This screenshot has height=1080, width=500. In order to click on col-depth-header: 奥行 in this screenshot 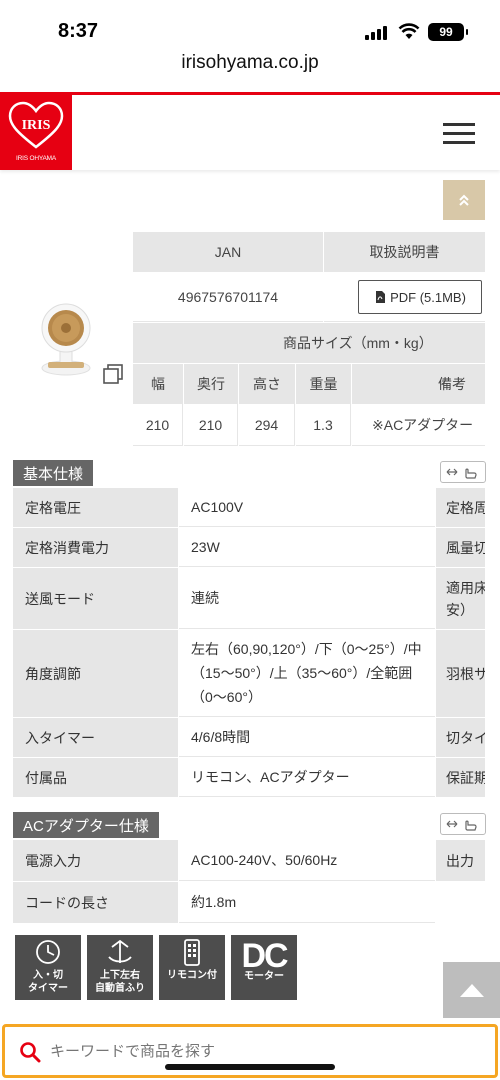, I will do `click(211, 384)`.